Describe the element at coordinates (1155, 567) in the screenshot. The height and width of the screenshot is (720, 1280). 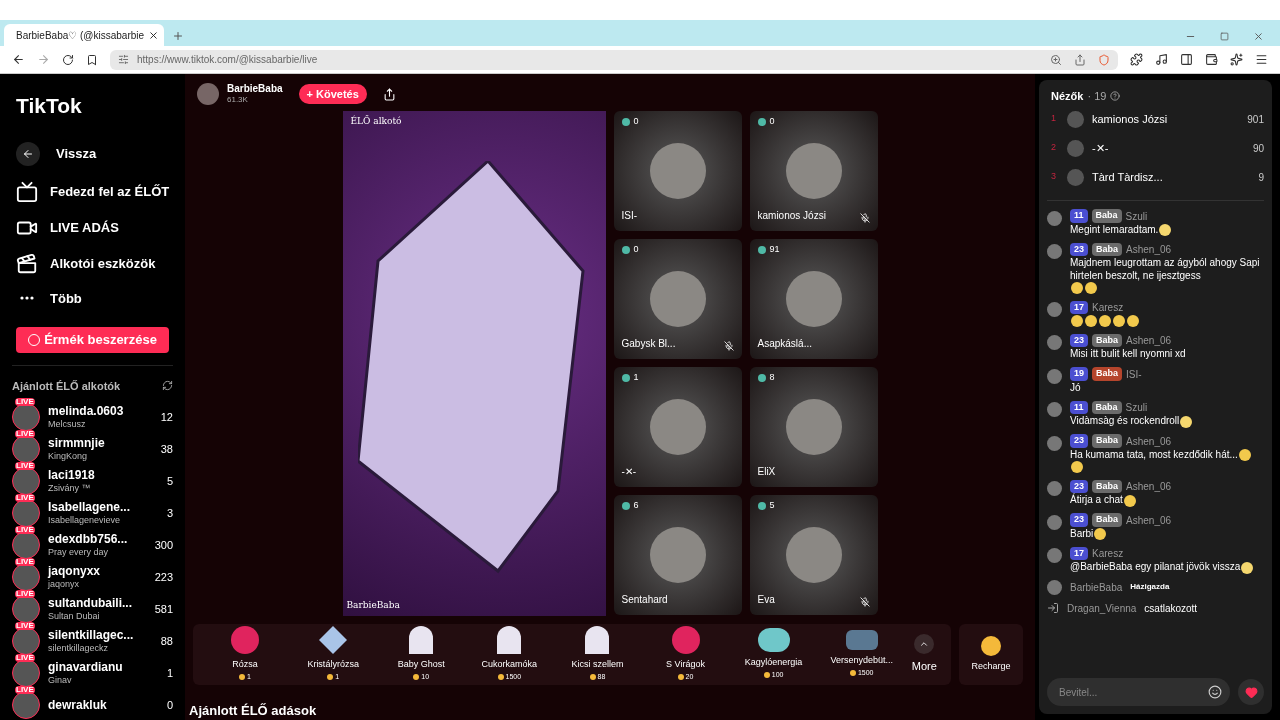
I see `message-text: @BarbieBaba egy pilanat jövök vissza` at that location.